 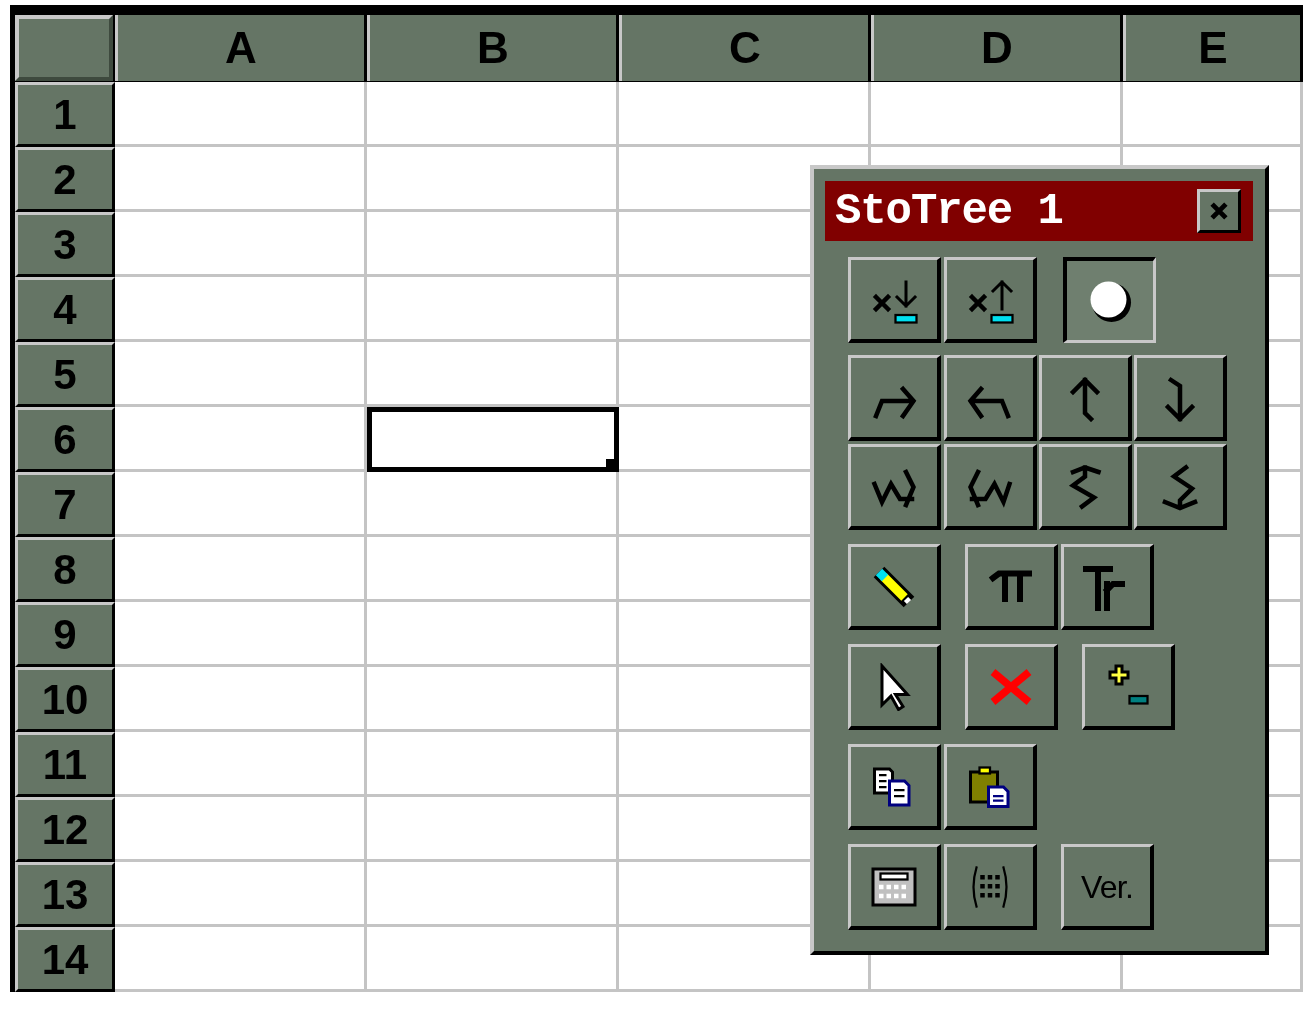 I want to click on row-header: 11, so click(x=65, y=764).